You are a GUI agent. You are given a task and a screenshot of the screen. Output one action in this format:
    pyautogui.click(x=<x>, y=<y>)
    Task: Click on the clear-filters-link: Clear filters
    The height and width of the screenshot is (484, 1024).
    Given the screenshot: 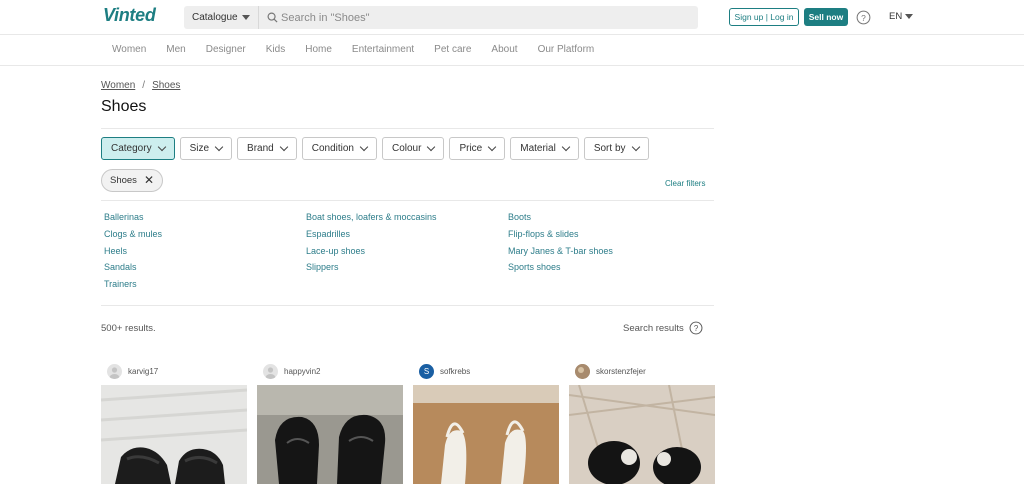 What is the action you would take?
    pyautogui.click(x=685, y=183)
    